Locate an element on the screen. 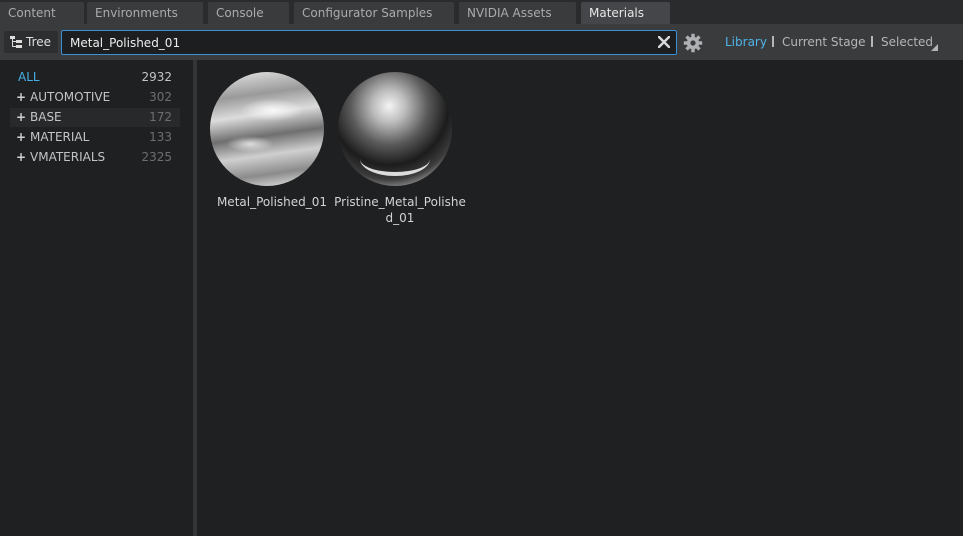 The height and width of the screenshot is (536, 963). tree-item-label: VMATERIALS is located at coordinates (68, 157).